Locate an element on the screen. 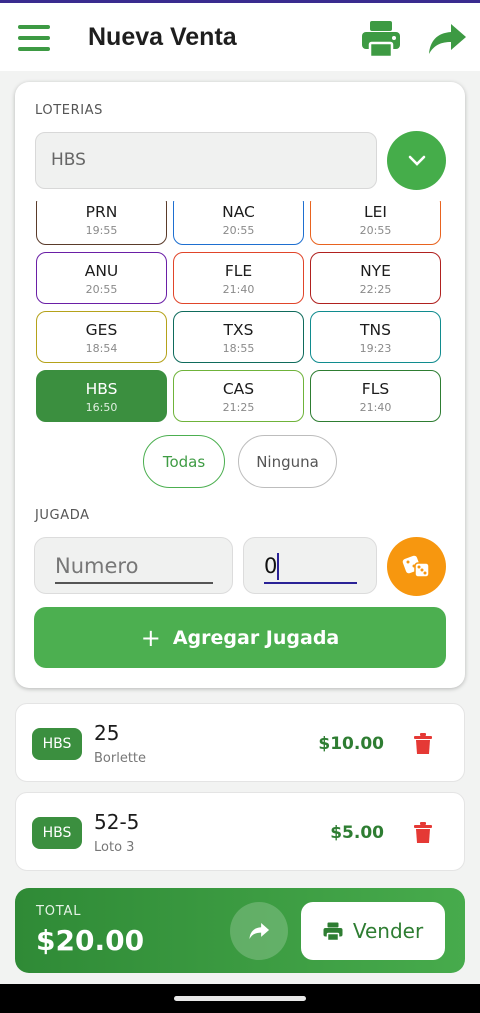 This screenshot has height=1013, width=480. lottery-chip-time: 19:55 is located at coordinates (101, 230).